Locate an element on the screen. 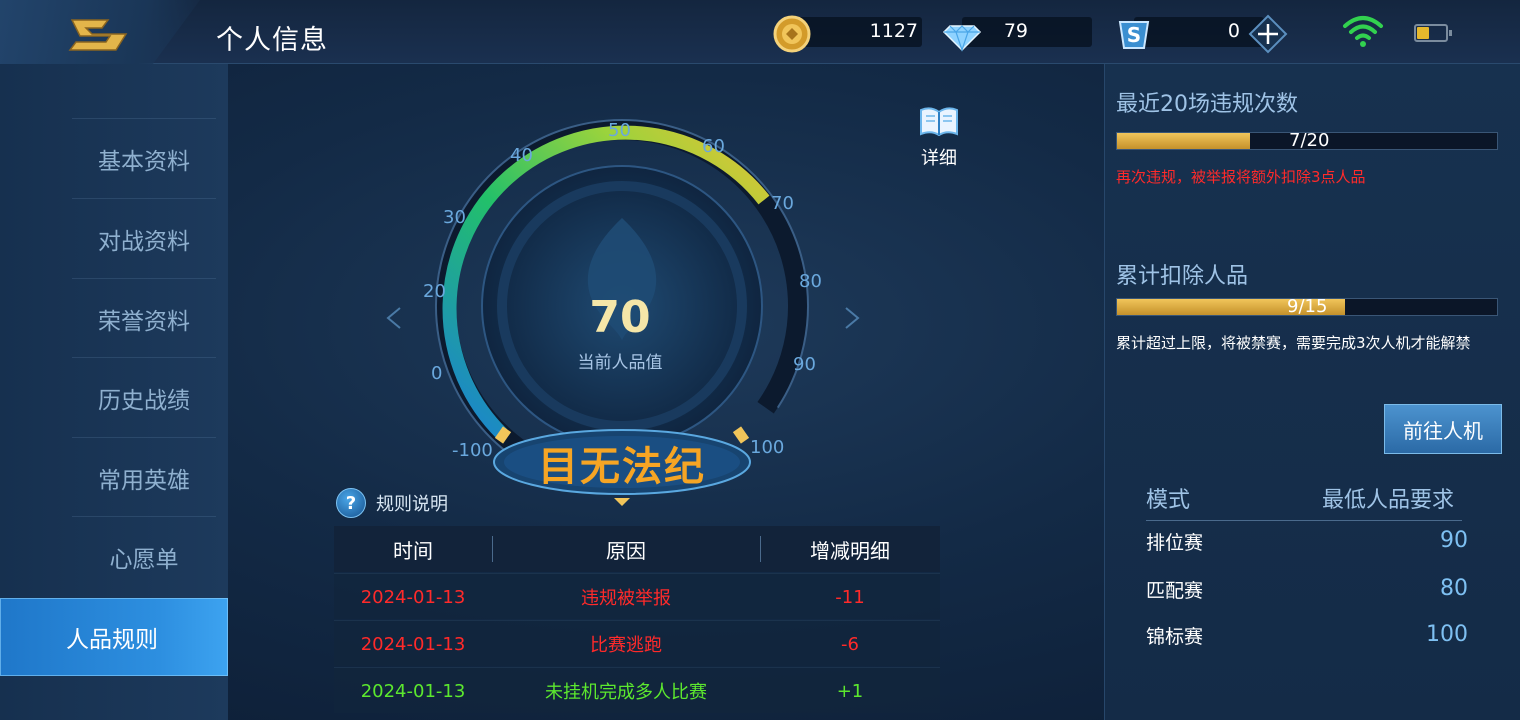 The image size is (1520, 720). deductions-title: 累计扣除人品 is located at coordinates (1182, 276).